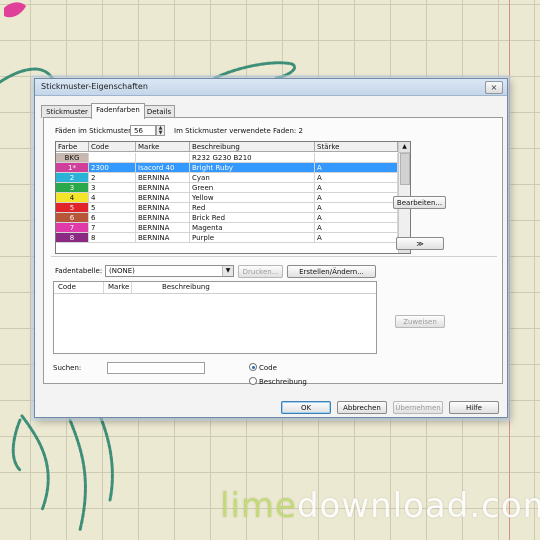  What do you see at coordinates (252, 238) in the screenshot?
I see `row-beschreibung: Purple` at bounding box center [252, 238].